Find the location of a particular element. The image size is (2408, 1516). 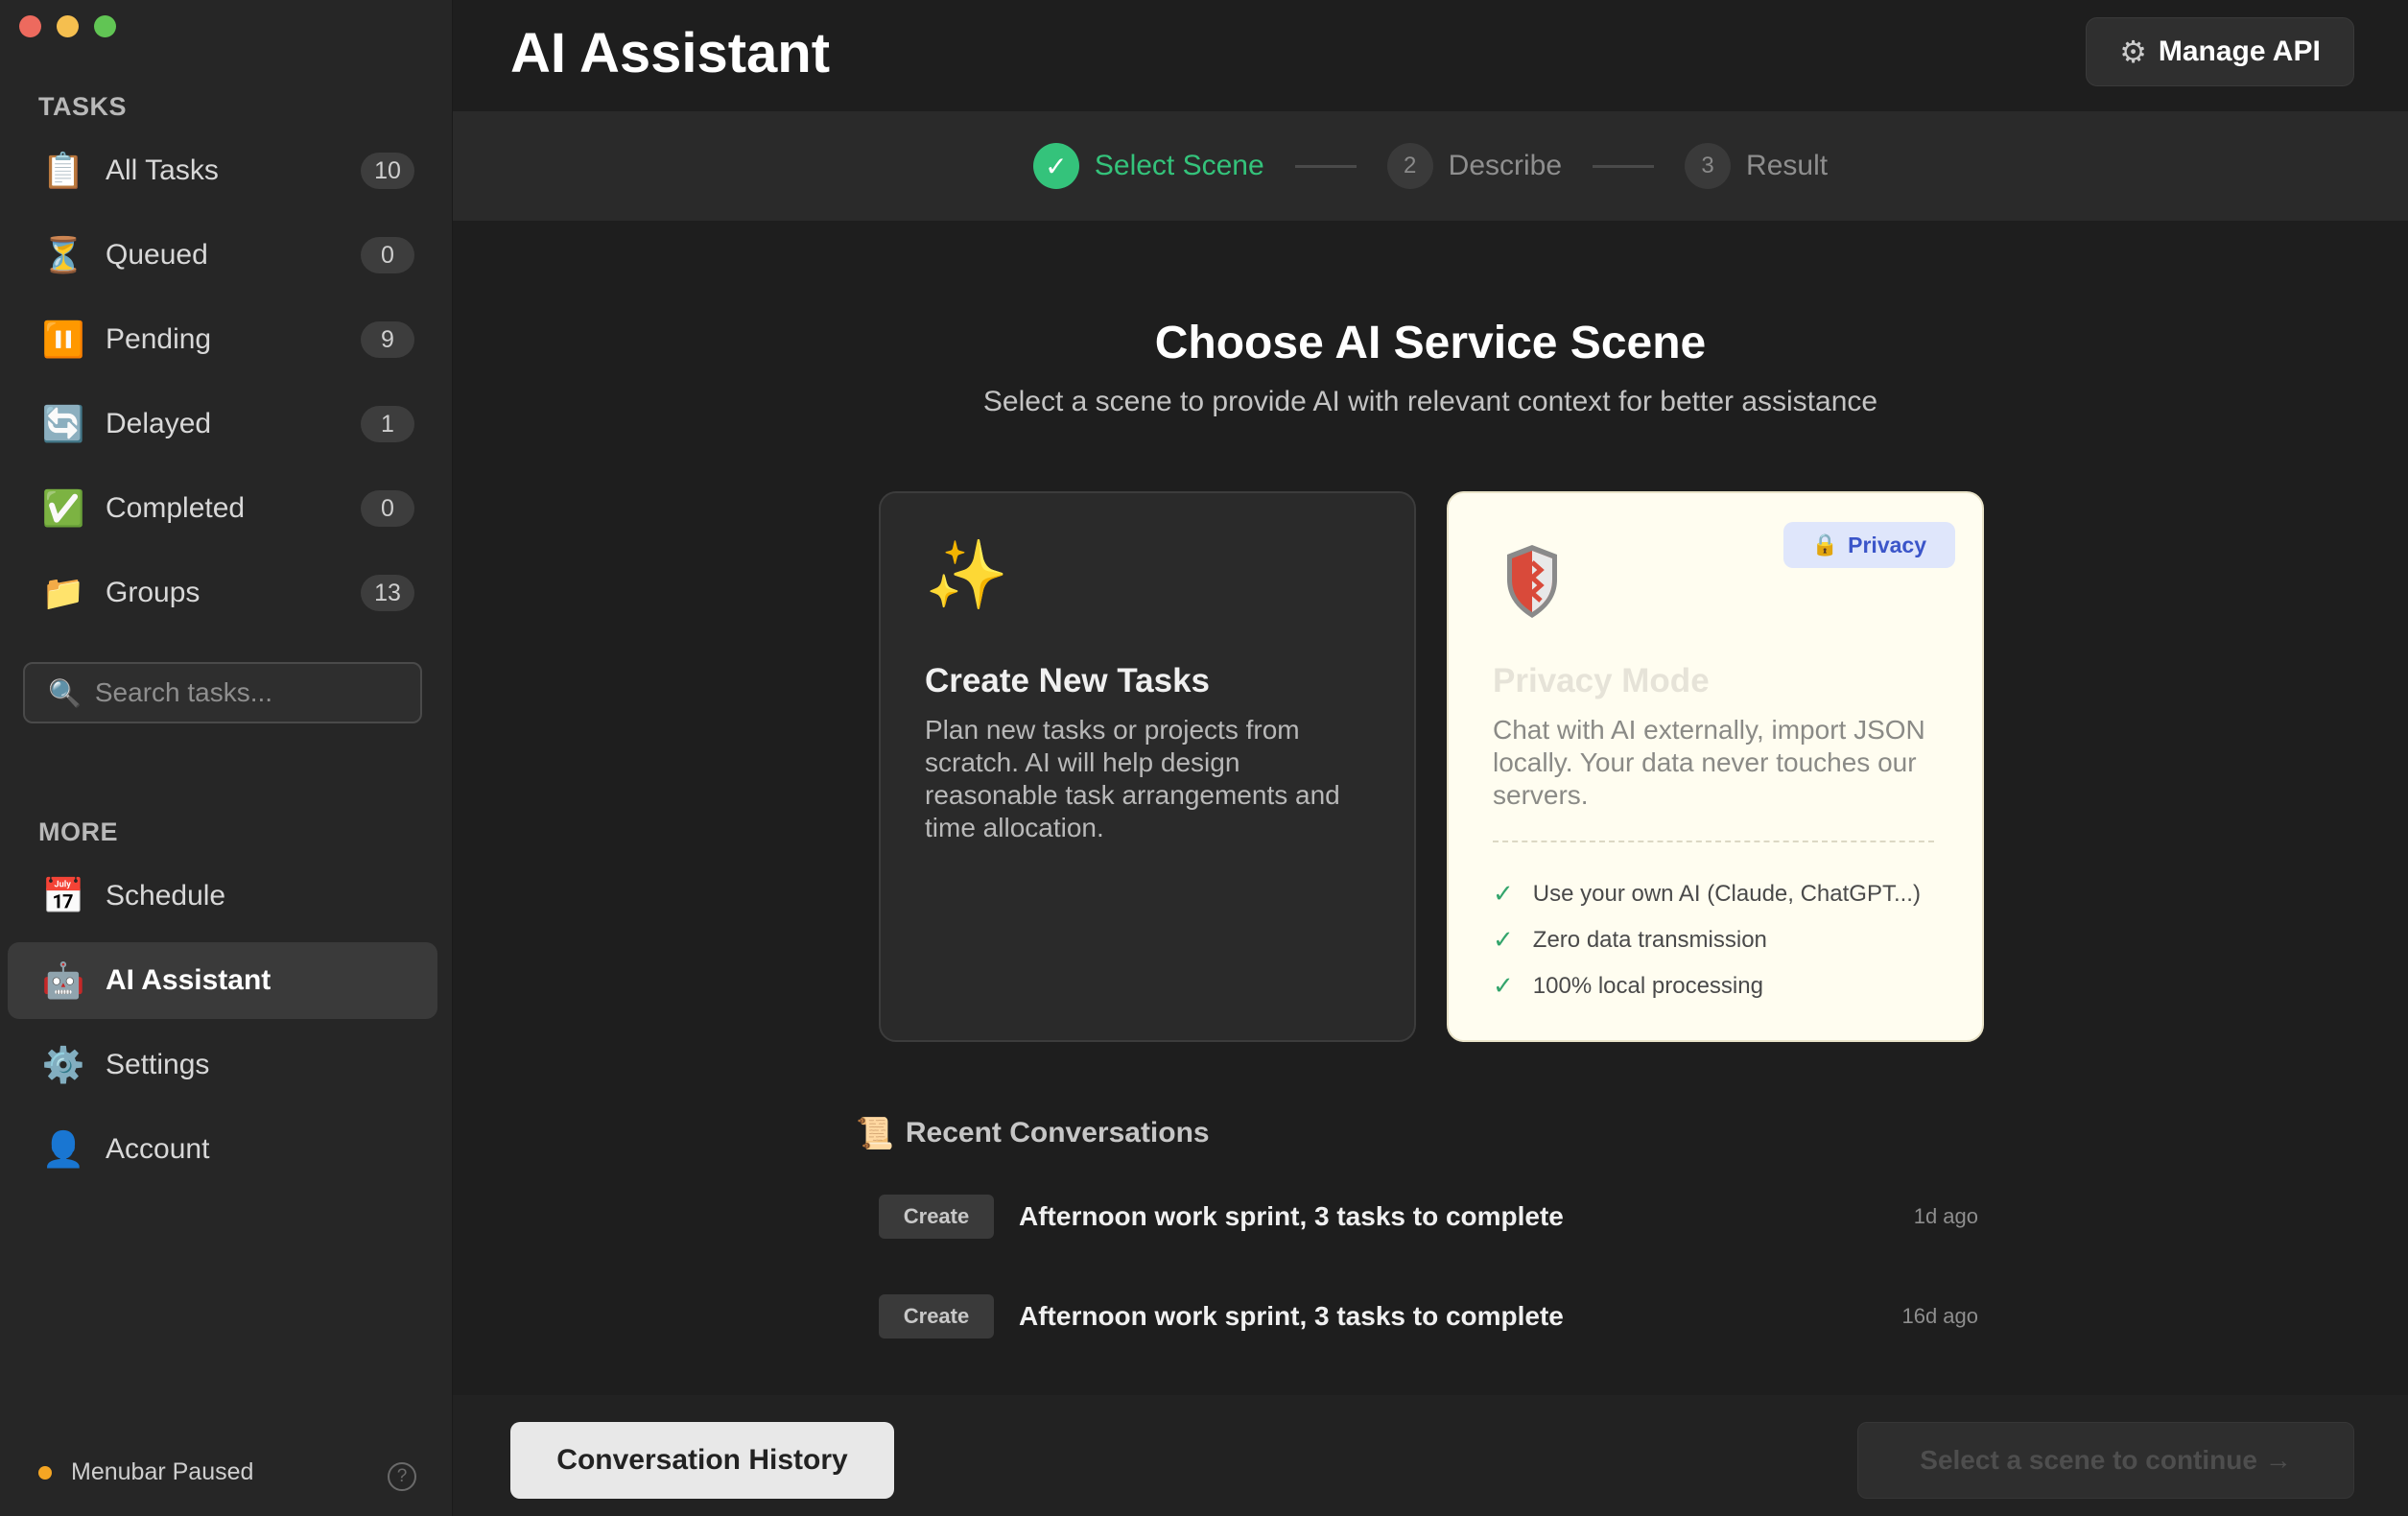

status-text: Menubar Paused is located at coordinates (162, 1471).